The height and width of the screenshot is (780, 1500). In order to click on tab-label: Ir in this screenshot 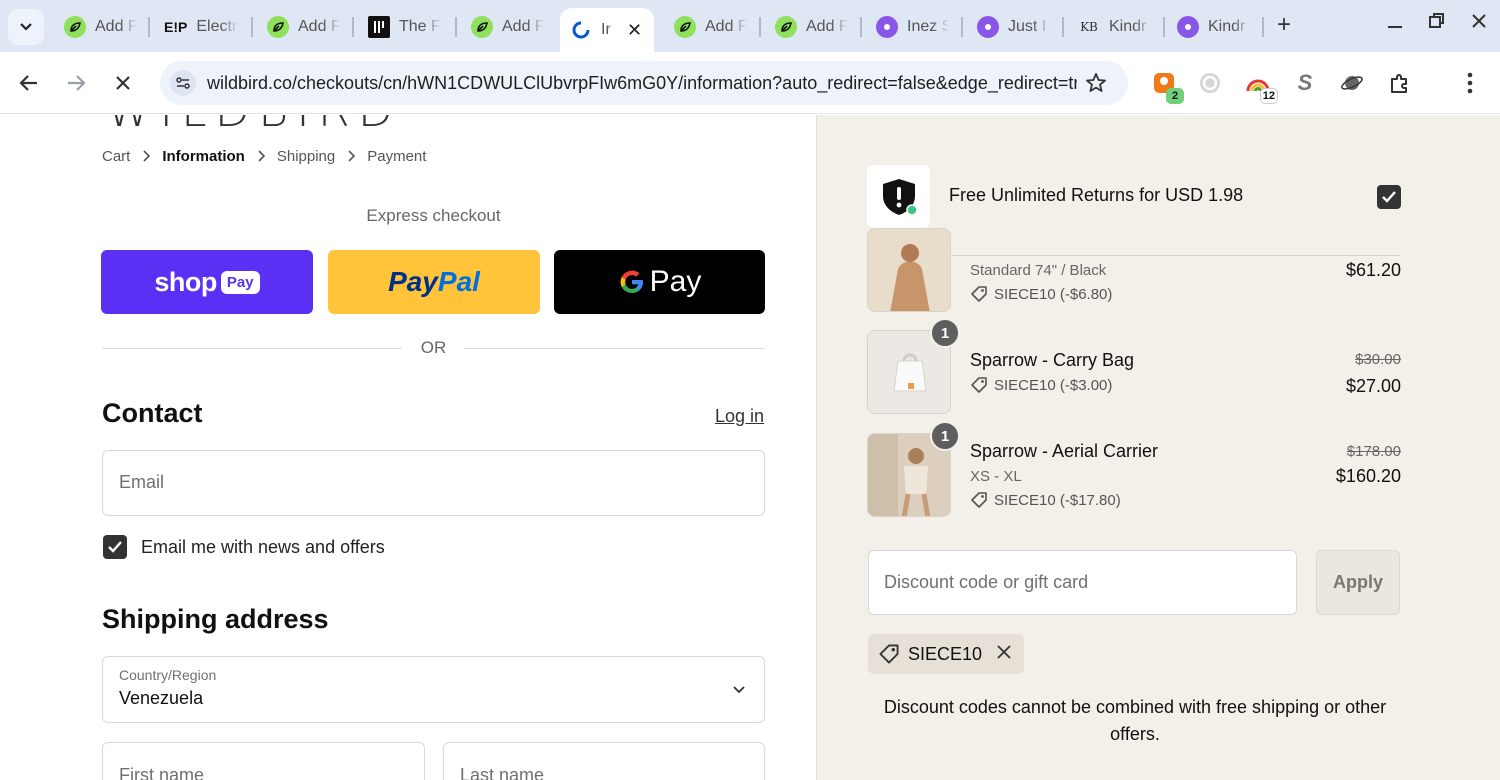, I will do `click(606, 29)`.